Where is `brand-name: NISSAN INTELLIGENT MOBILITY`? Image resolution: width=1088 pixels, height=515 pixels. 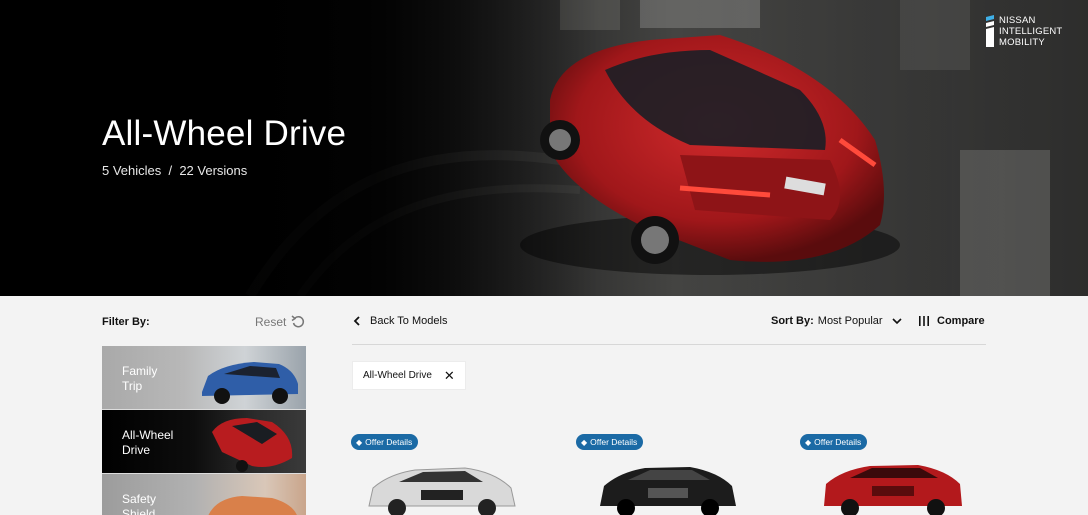
brand-name: NISSAN INTELLIGENT MOBILITY is located at coordinates (1030, 31).